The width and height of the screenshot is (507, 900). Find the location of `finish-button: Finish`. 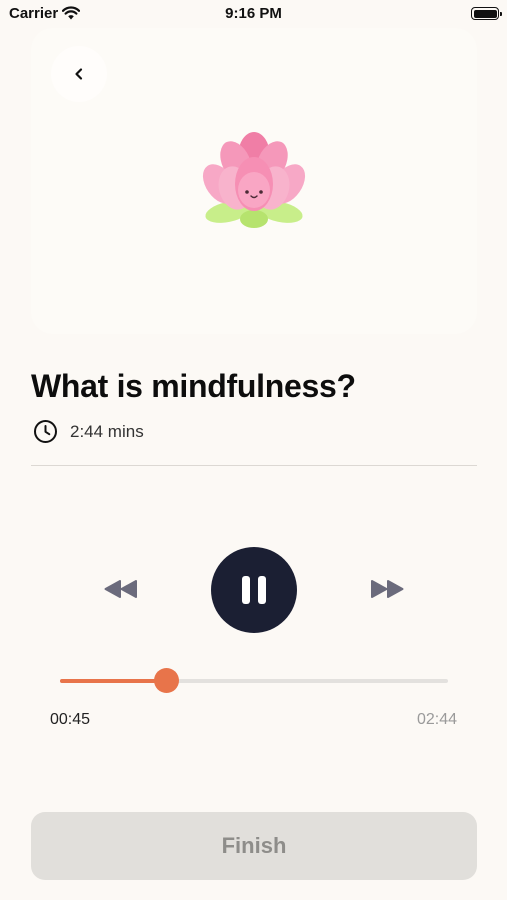

finish-button: Finish is located at coordinates (254, 846).